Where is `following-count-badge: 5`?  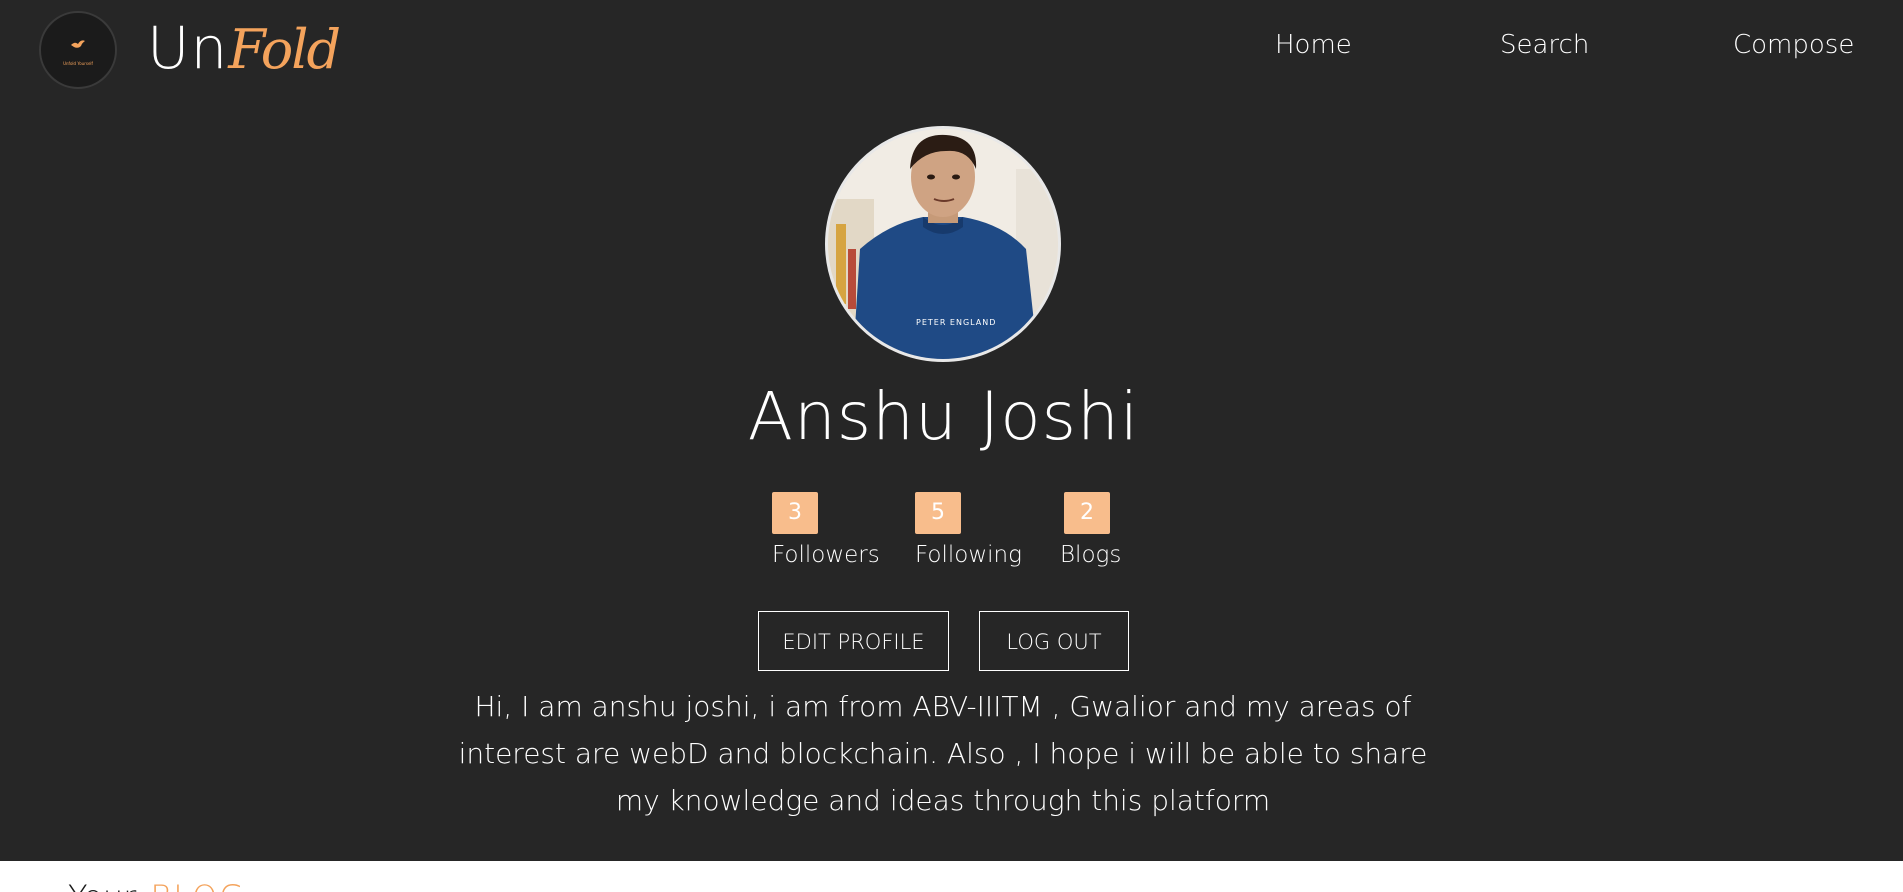
following-count-badge: 5 is located at coordinates (938, 513).